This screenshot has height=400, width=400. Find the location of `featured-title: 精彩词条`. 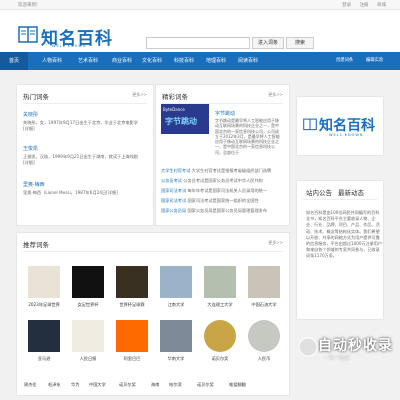

featured-title: 精彩词条 is located at coordinates (175, 97).